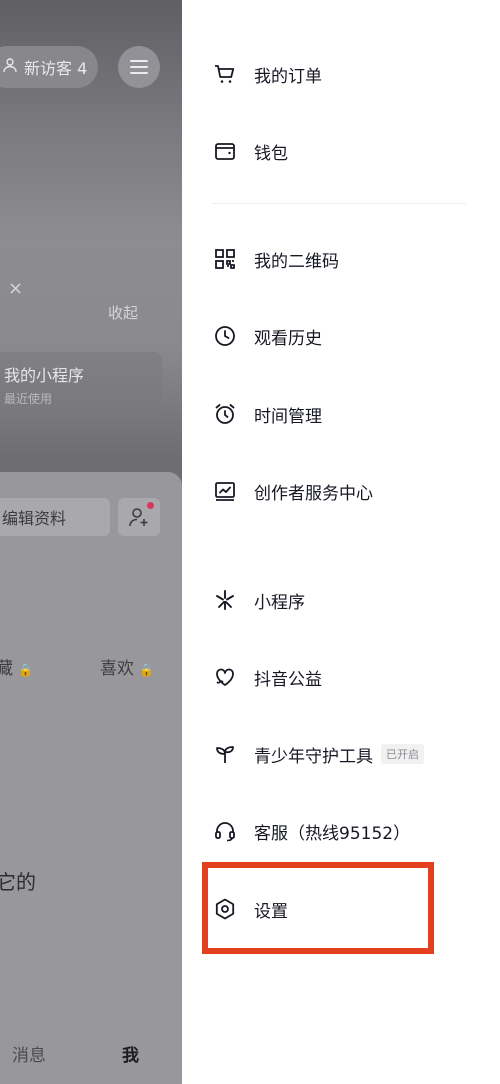 This screenshot has height=1084, width=500. What do you see at coordinates (225, 600) in the screenshot?
I see `asterisk-icon` at bounding box center [225, 600].